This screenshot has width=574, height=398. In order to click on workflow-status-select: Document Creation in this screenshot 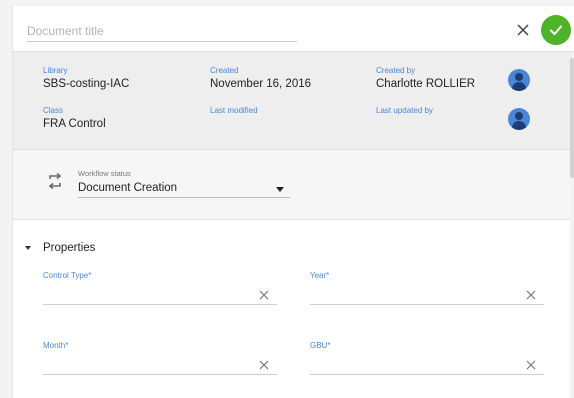, I will do `click(184, 189)`.